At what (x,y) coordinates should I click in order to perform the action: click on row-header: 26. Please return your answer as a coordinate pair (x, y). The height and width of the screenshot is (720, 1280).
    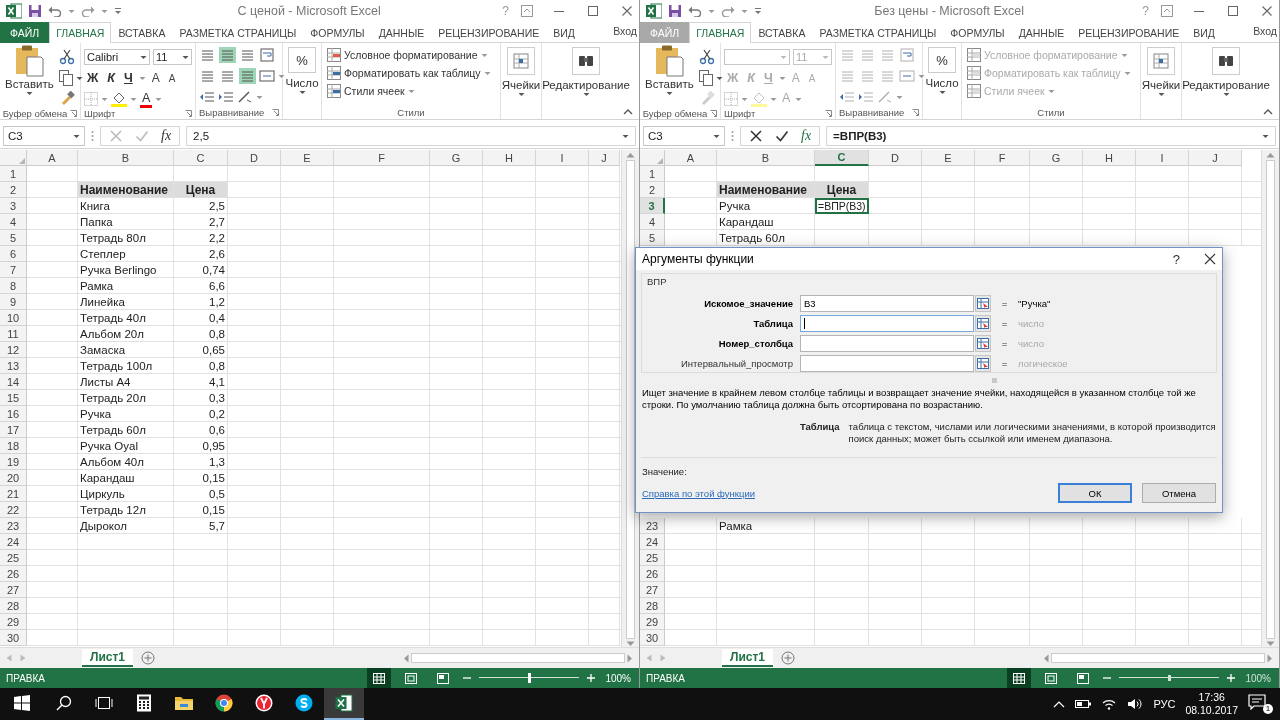
    Looking at the image, I should click on (652, 574).